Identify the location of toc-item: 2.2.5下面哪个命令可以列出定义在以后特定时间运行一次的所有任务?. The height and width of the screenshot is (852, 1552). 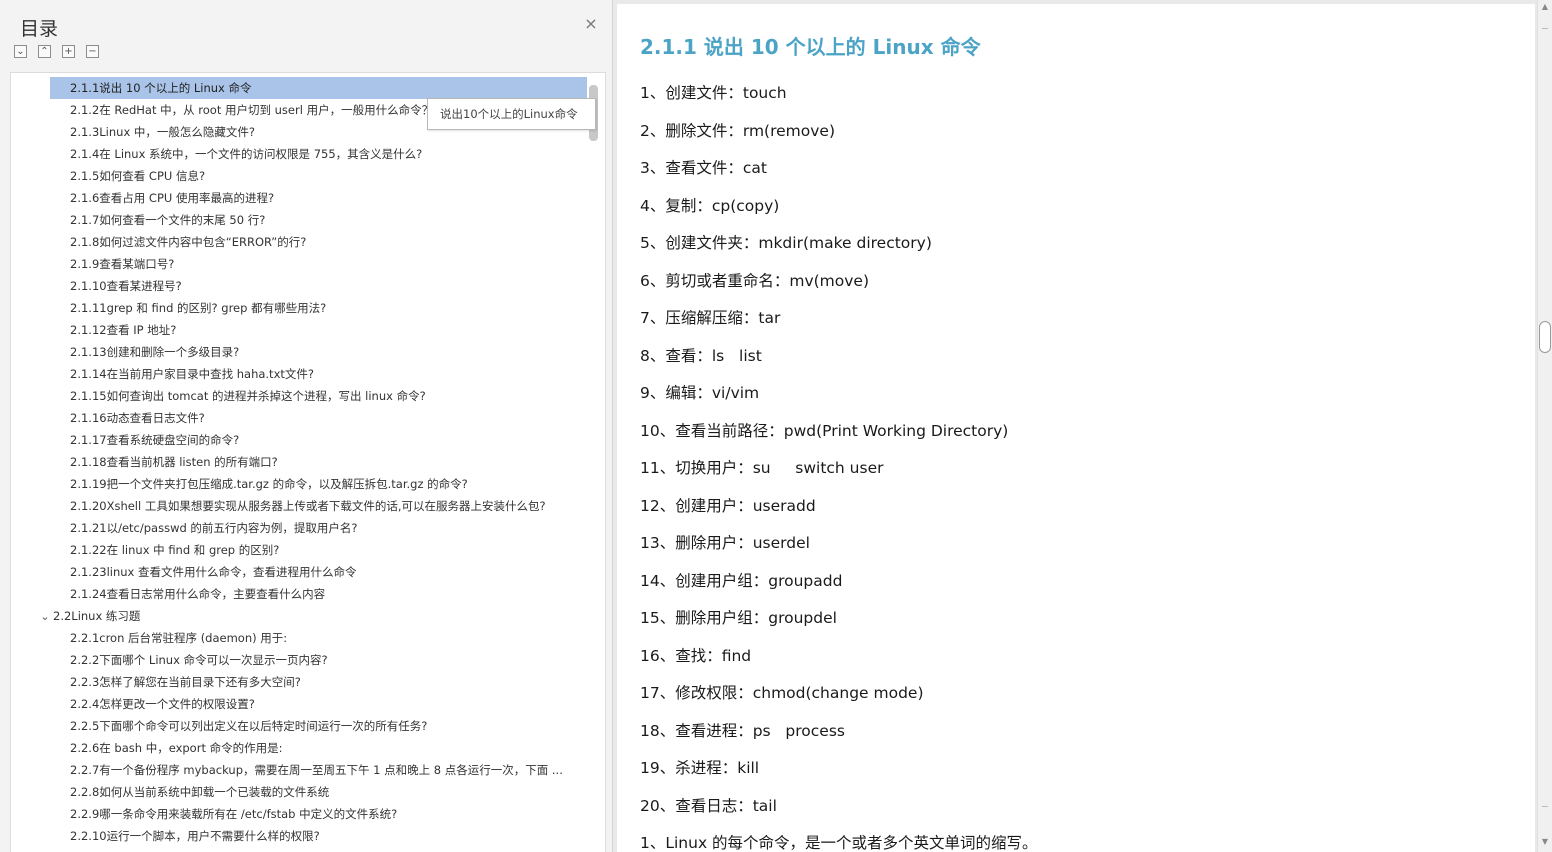
(330, 726).